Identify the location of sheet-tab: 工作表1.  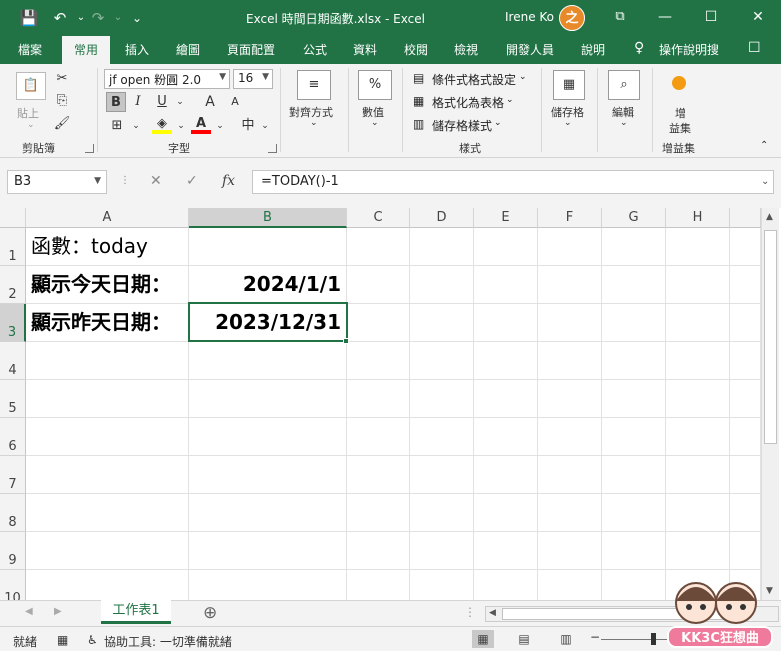
(136, 612).